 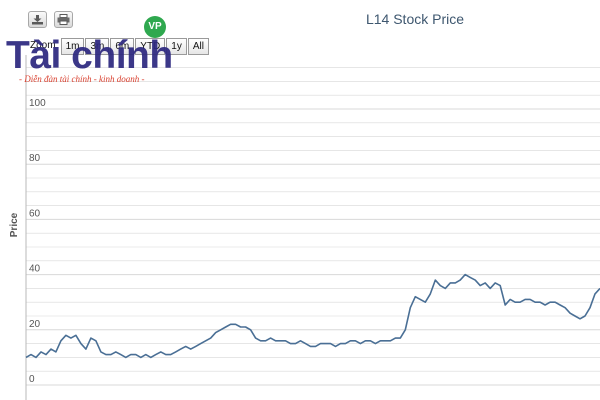 What do you see at coordinates (37, 103) in the screenshot?
I see `y-tick-label: 100` at bounding box center [37, 103].